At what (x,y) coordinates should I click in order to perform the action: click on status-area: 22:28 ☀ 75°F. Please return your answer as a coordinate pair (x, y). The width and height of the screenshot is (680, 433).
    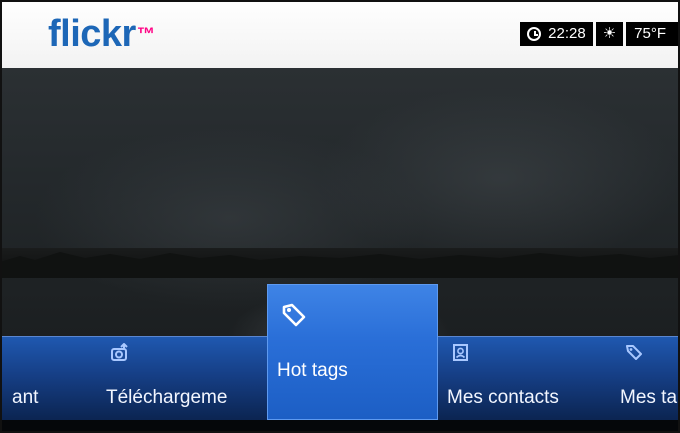
    Looking at the image, I should click on (600, 34).